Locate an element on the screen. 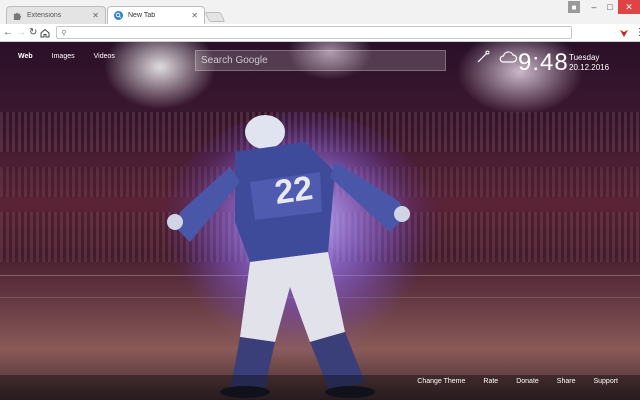 The width and height of the screenshot is (640, 400). address-input is located at coordinates (320, 32).